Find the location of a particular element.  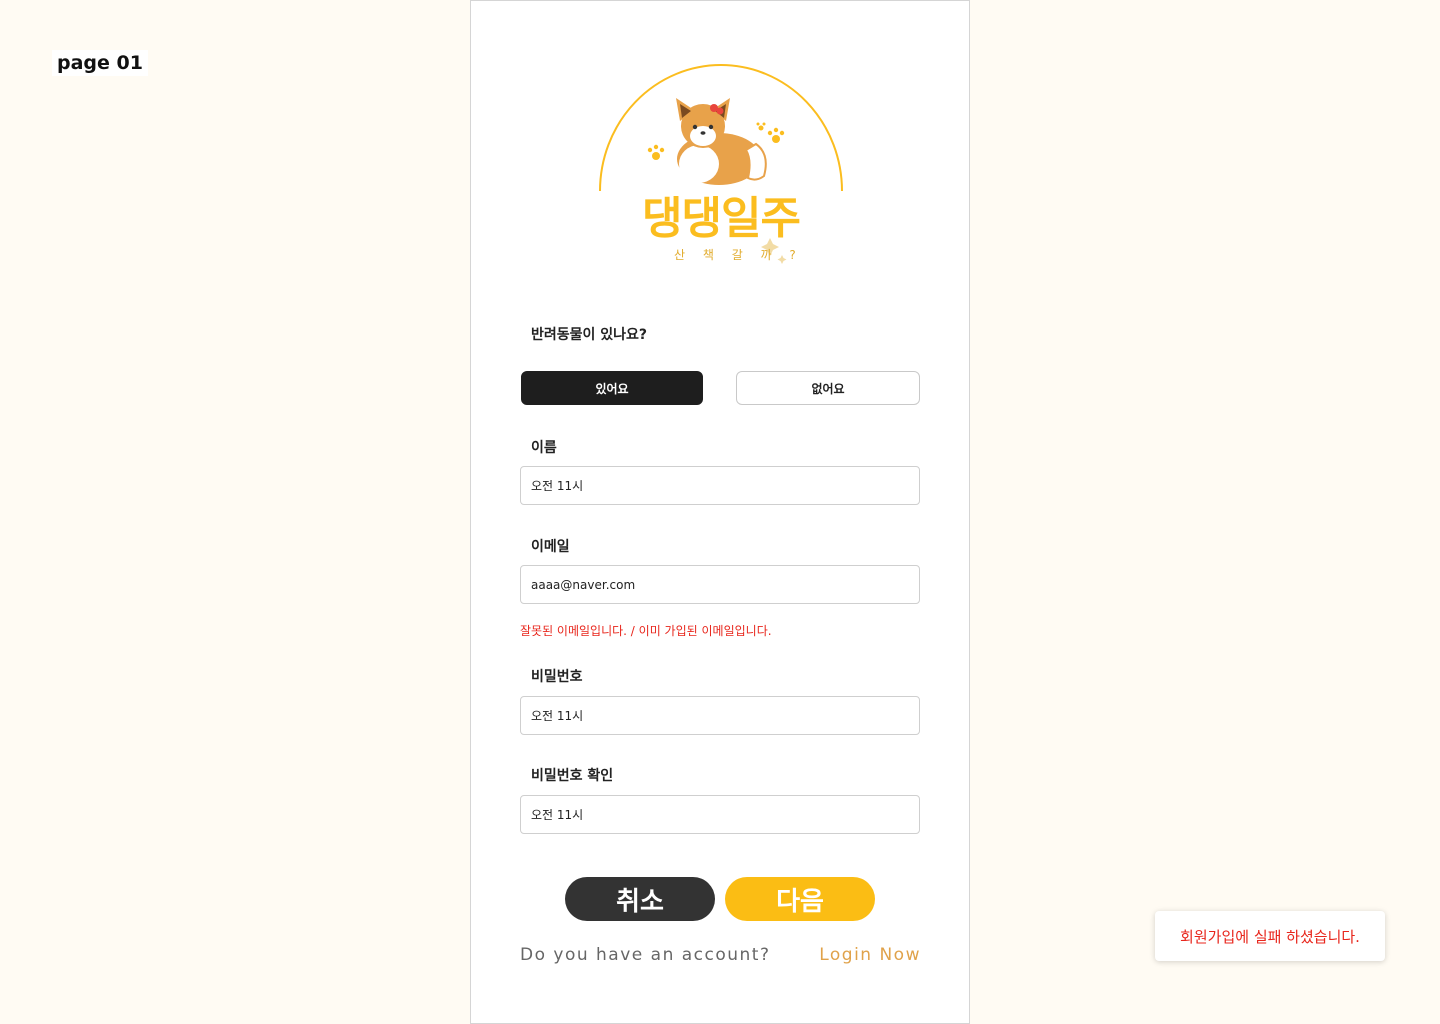

logo-title: 댕댕일주 is located at coordinates (721, 218).